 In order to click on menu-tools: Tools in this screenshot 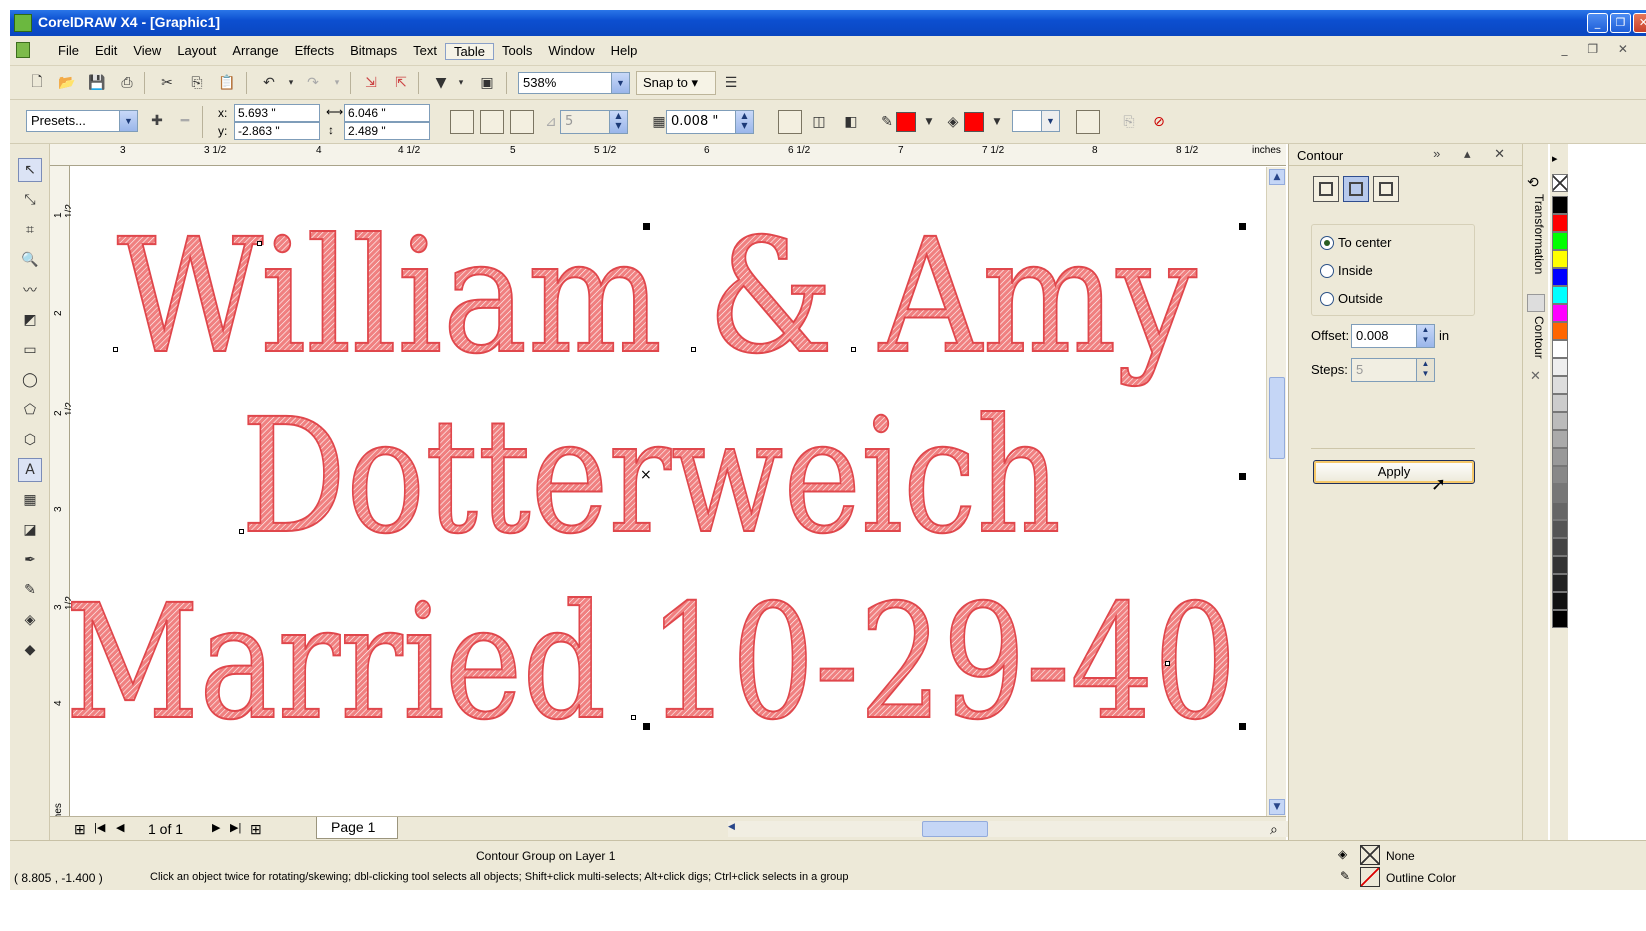, I will do `click(517, 51)`.